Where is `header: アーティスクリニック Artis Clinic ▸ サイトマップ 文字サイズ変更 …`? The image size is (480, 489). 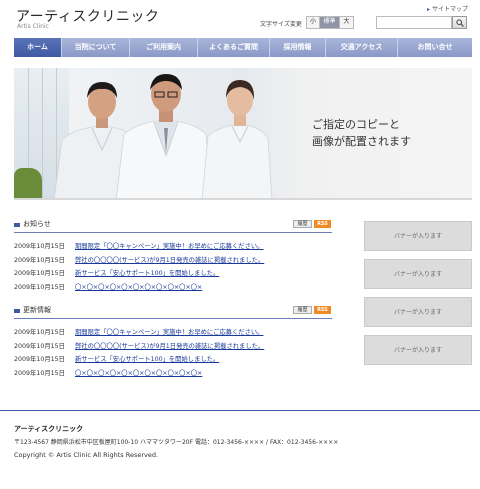 header: アーティスクリニック Artis Clinic ▸ サイトマップ 文字サイズ変更 … is located at coordinates (240, 19).